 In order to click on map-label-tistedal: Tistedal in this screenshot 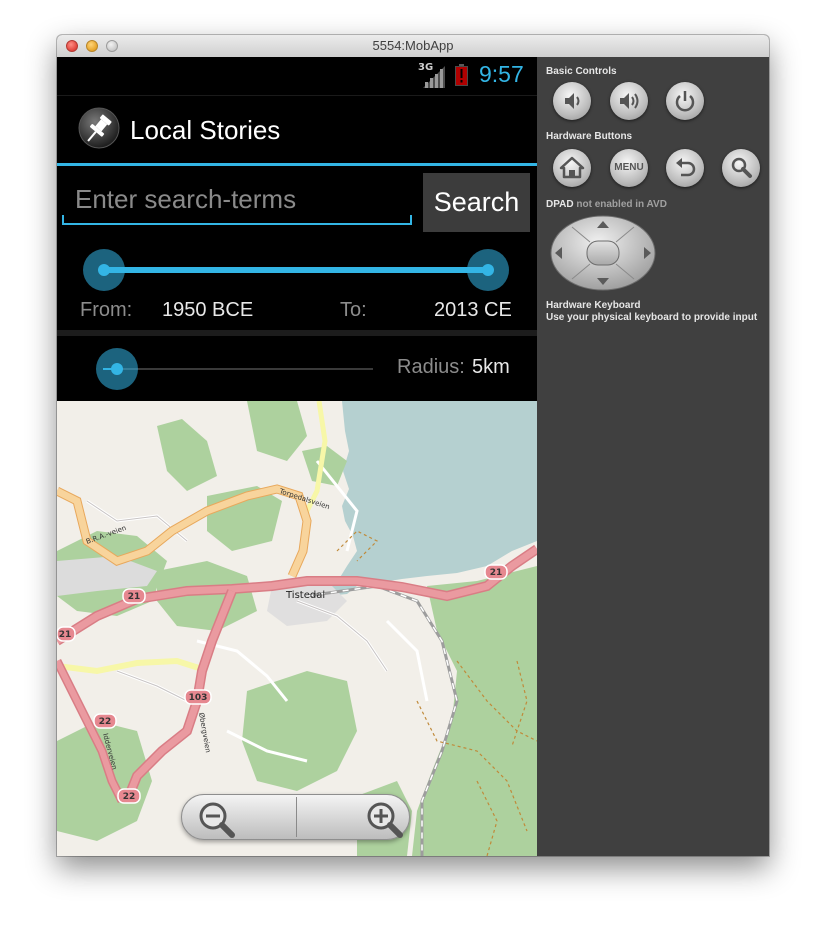, I will do `click(305, 595)`.